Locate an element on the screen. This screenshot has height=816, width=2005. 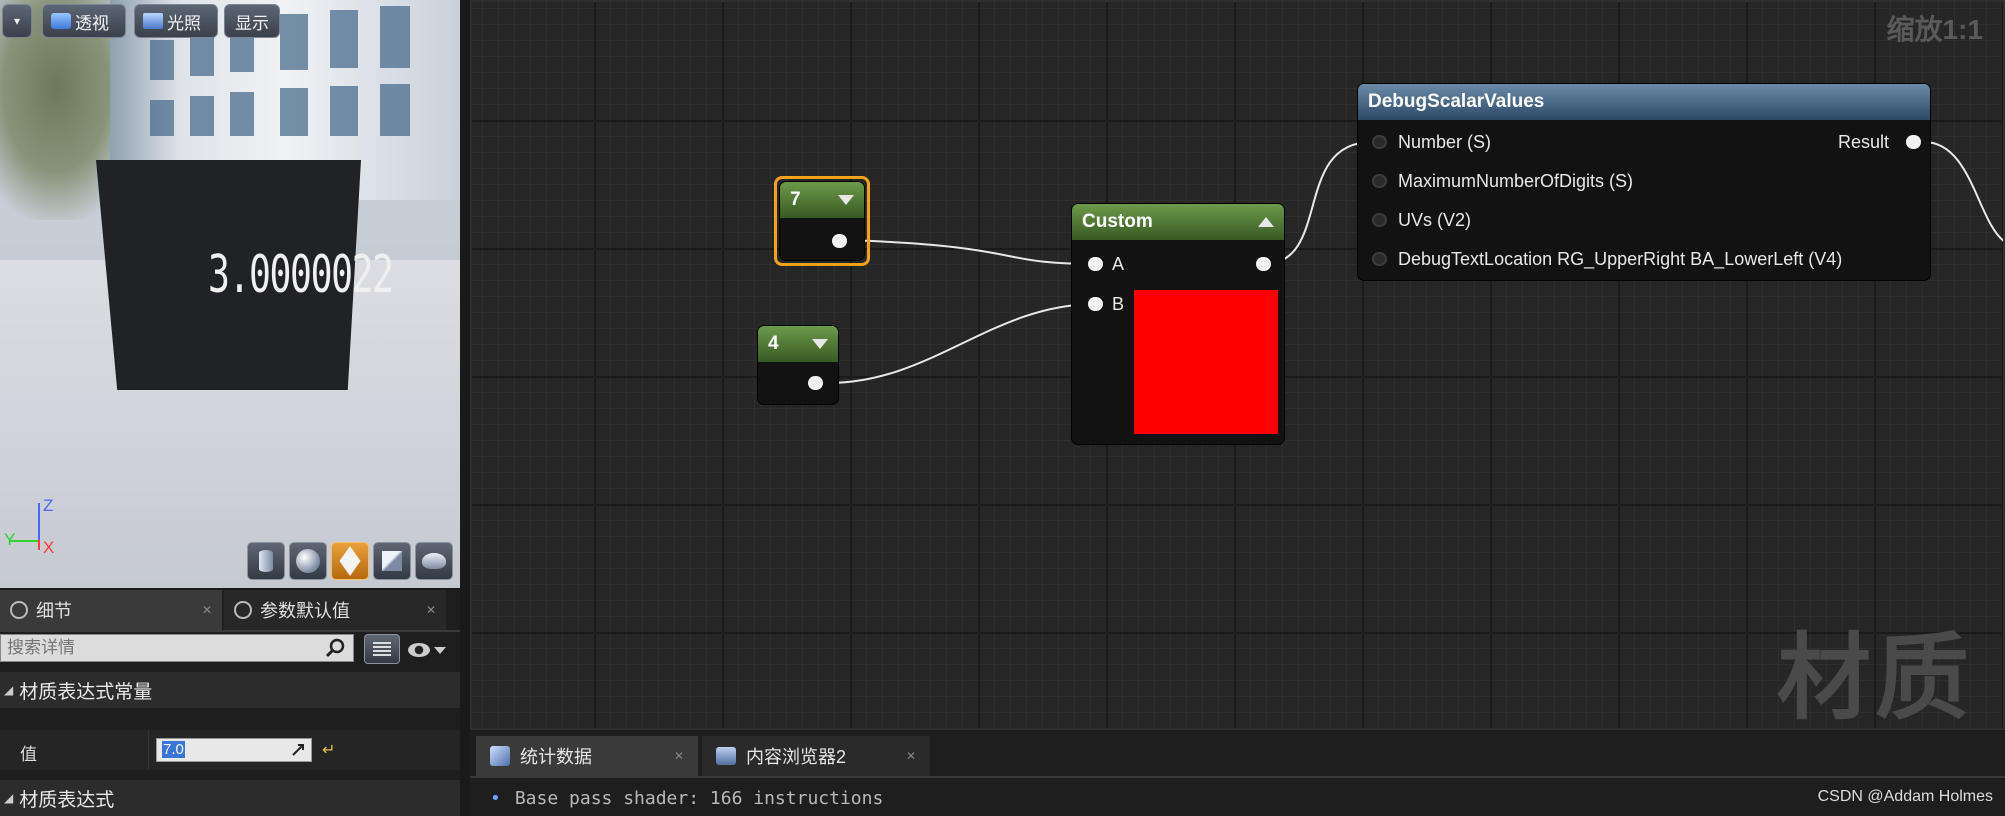
input-label-max-digits: MaximumNumberOfDigits (S) is located at coordinates (1516, 181).